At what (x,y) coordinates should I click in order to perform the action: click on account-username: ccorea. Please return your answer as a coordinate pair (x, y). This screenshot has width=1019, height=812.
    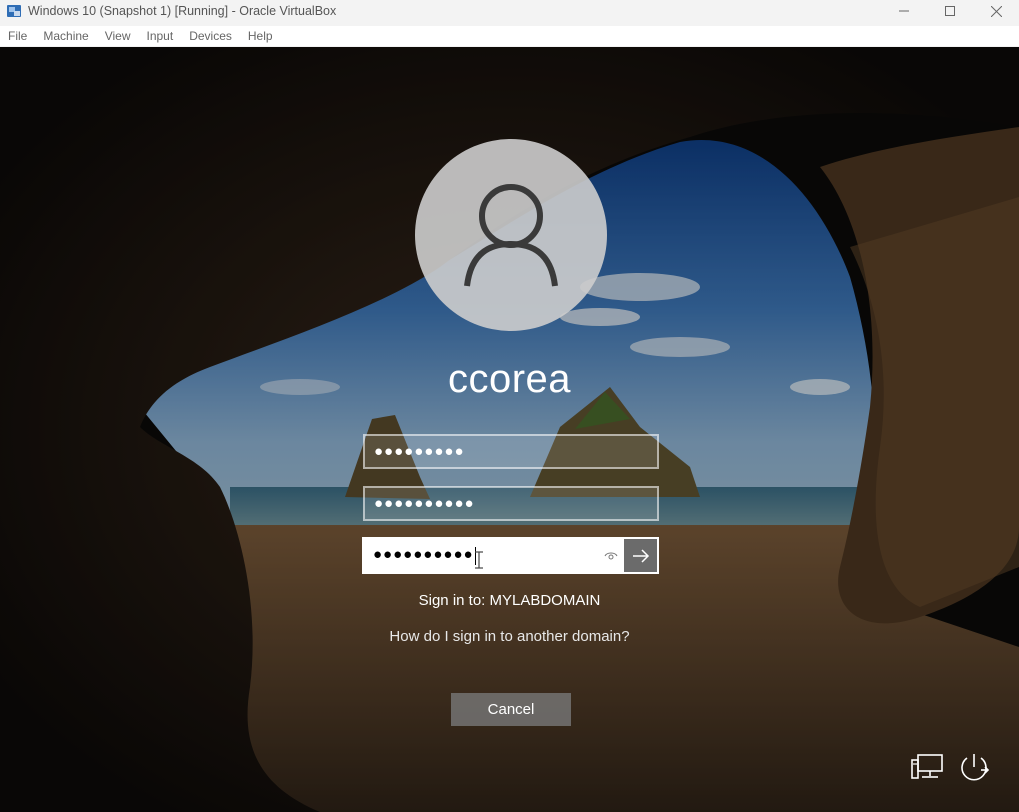
    Looking at the image, I should click on (509, 379).